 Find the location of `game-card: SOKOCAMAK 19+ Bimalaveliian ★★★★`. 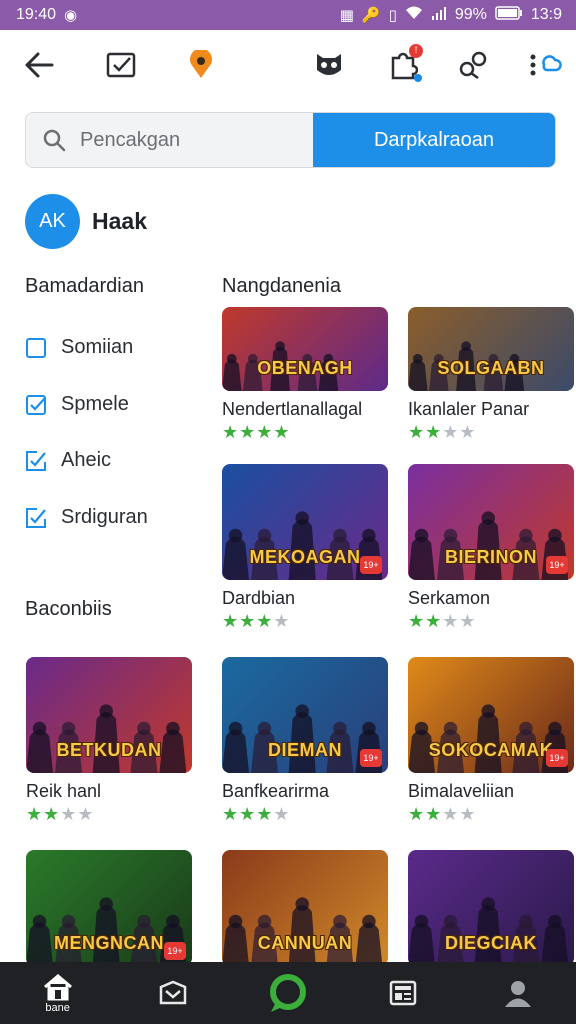

game-card: SOKOCAMAK 19+ Bimalaveliian ★★★★ is located at coordinates (491, 741).